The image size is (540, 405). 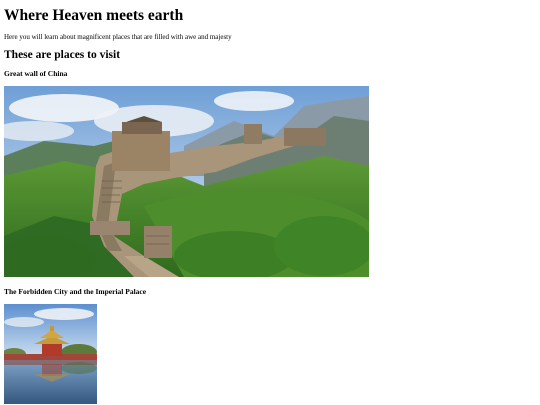 What do you see at coordinates (50, 354) in the screenshot?
I see `forbidden-city-photo` at bounding box center [50, 354].